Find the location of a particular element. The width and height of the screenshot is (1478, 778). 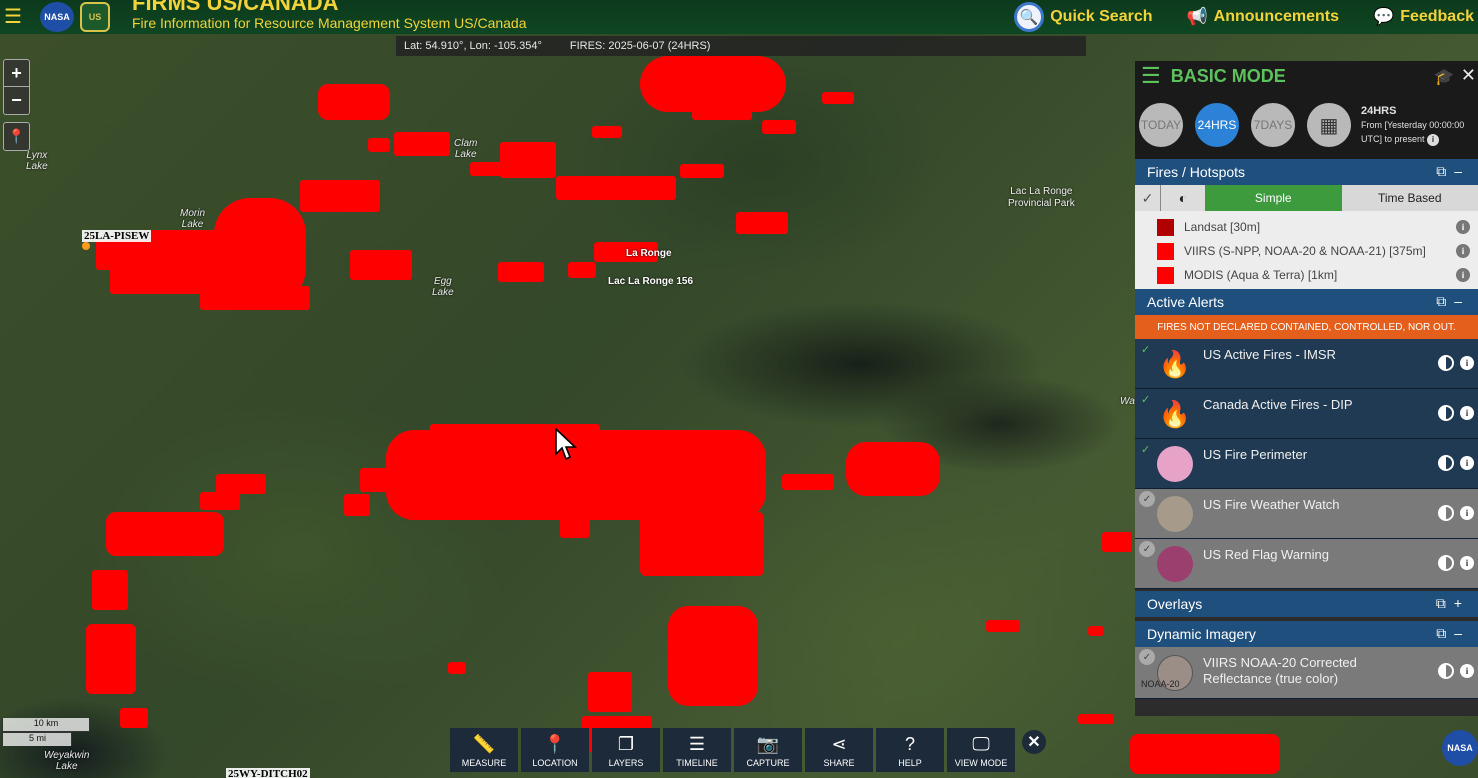

fire-incident-label: 25WY-DITCH02 is located at coordinates (268, 773).